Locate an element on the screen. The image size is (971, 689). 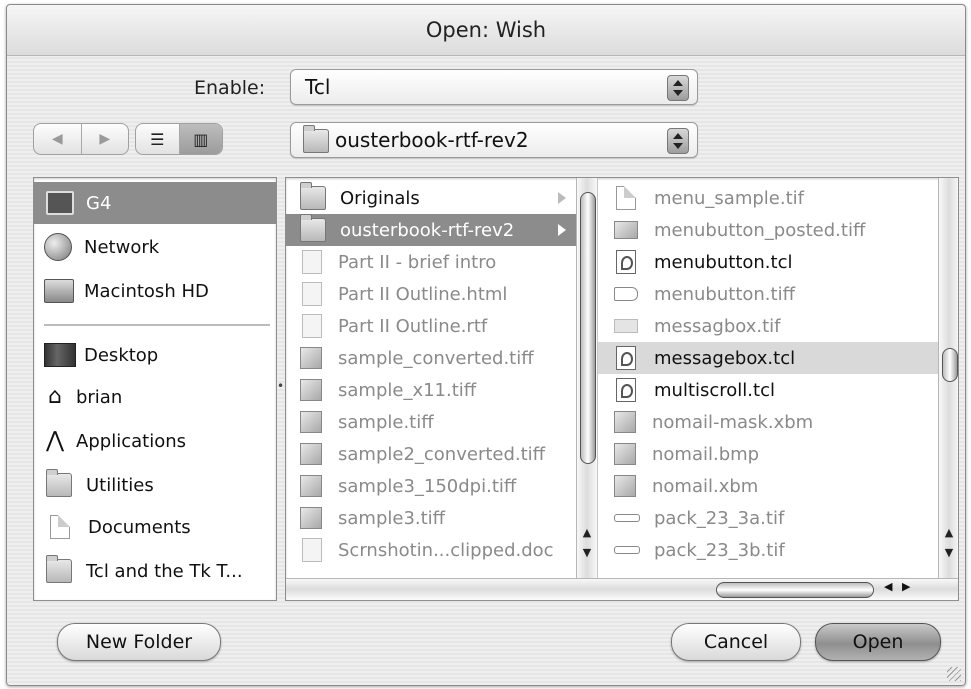
sidebar-item-label: Applications is located at coordinates (131, 441).